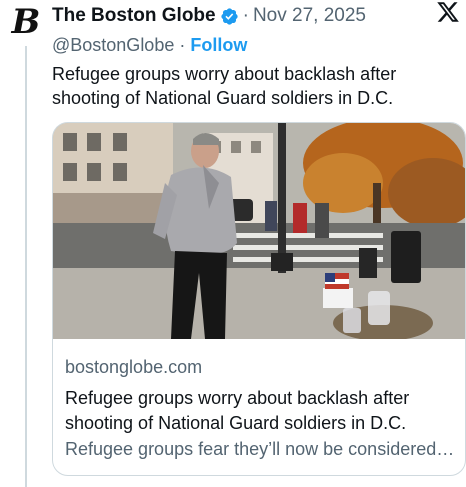 This screenshot has height=487, width=466. What do you see at coordinates (134, 367) in the screenshot?
I see `card-domain: bostonglobe.com` at bounding box center [134, 367].